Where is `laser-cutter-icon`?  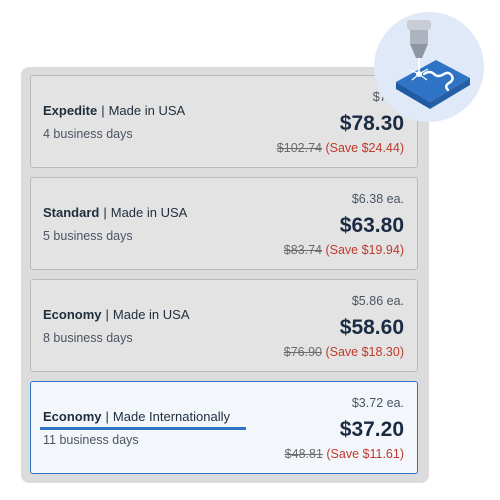
laser-cutter-icon is located at coordinates (429, 67).